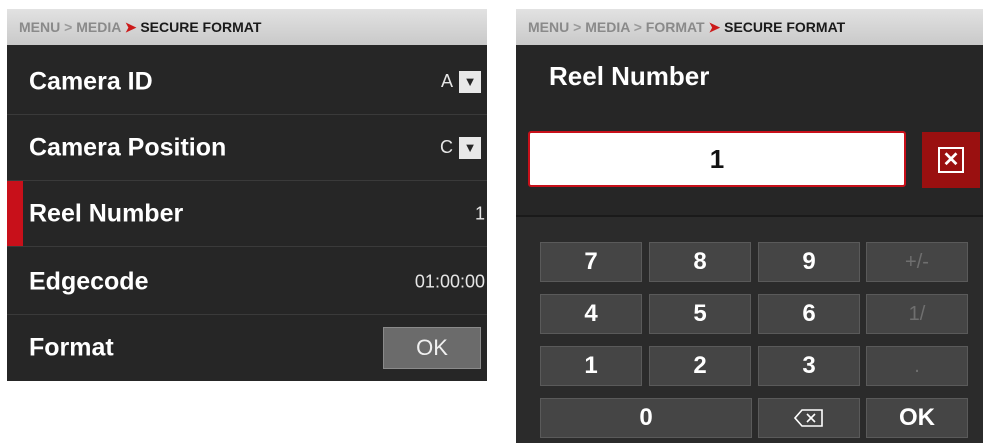 The image size is (983, 443). I want to click on key-2: 2, so click(700, 366).